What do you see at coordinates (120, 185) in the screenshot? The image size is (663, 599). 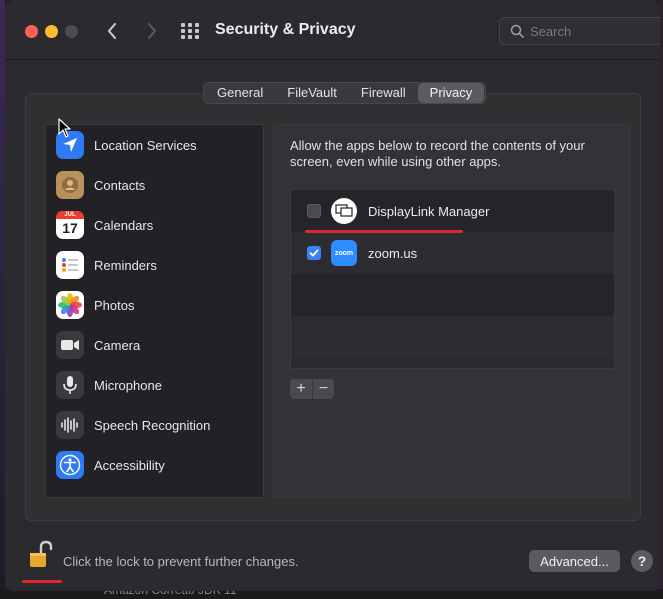 I see `sidebar-item-label: Contacts` at bounding box center [120, 185].